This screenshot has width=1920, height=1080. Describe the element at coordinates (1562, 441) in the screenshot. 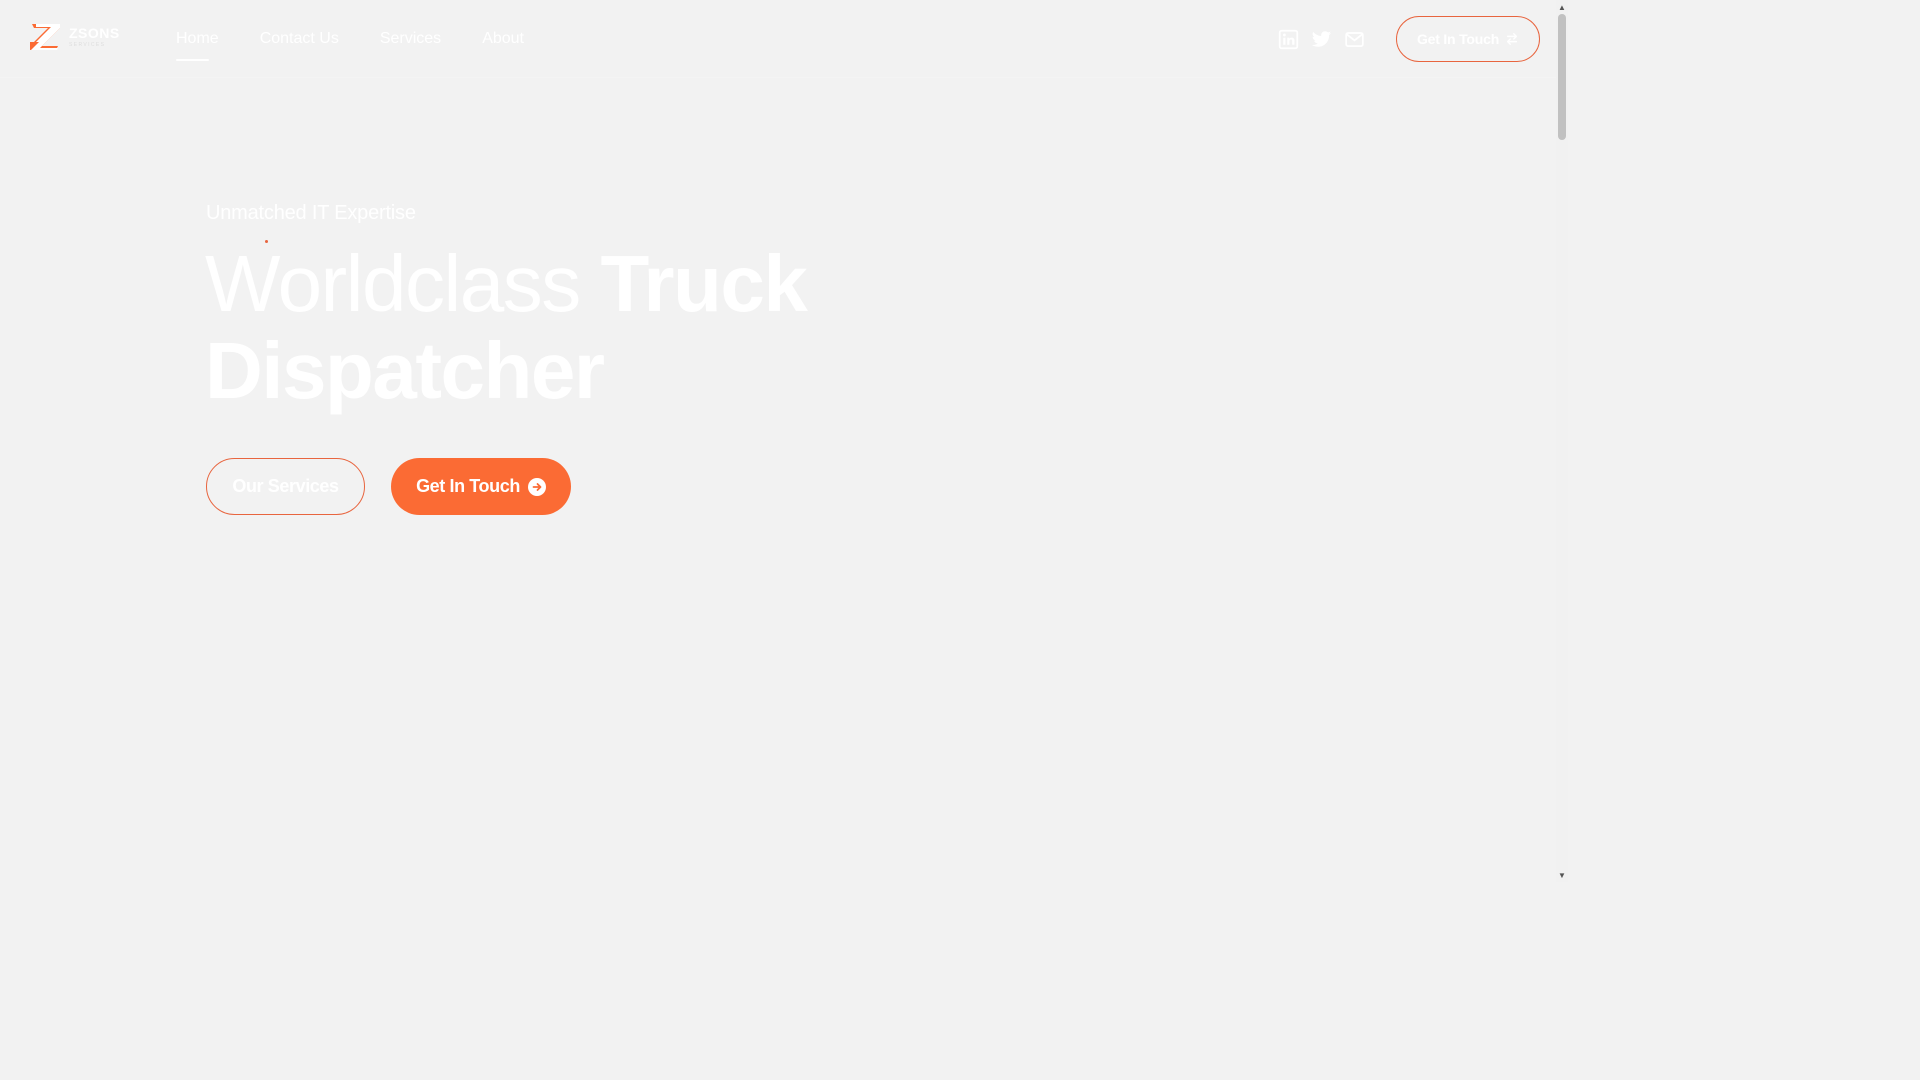

I see `vertical-scrollbar: ▲ ▼` at that location.